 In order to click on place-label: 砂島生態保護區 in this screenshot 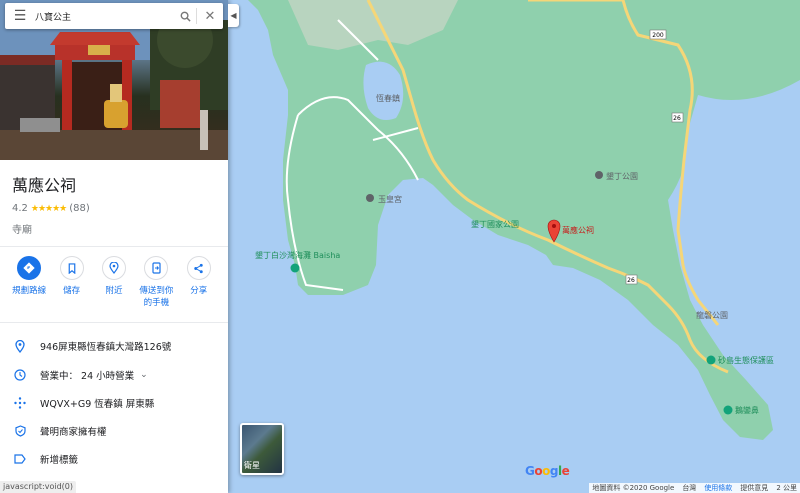, I will do `click(746, 360)`.